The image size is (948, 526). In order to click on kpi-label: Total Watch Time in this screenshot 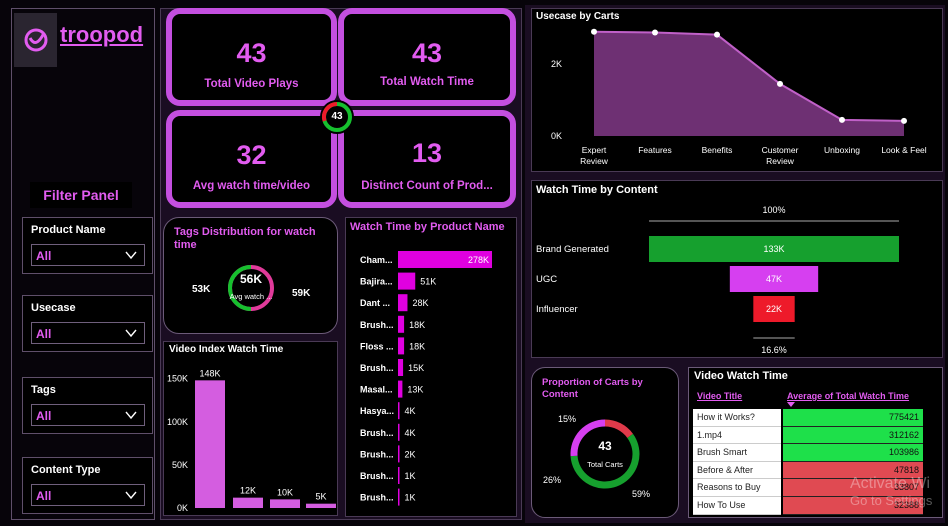, I will do `click(427, 82)`.